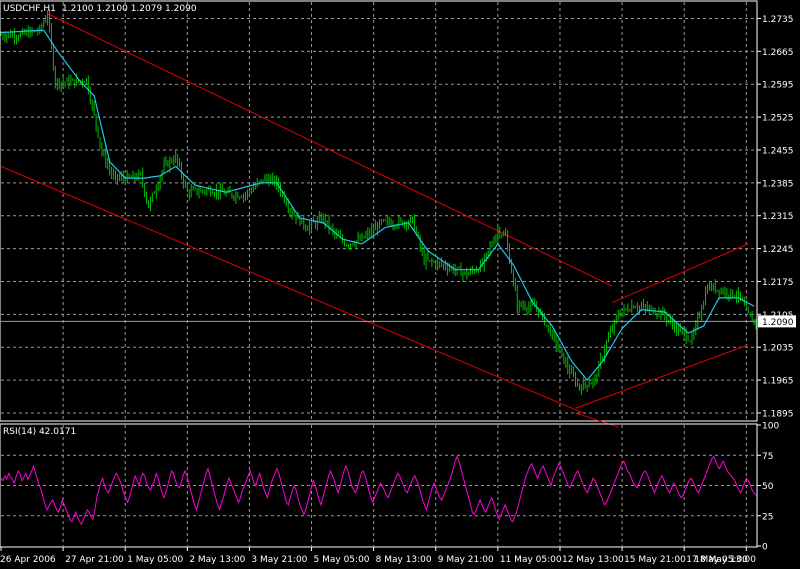  What do you see at coordinates (725, 560) in the screenshot?
I see `time-tick-label: 18 May 13:00` at bounding box center [725, 560].